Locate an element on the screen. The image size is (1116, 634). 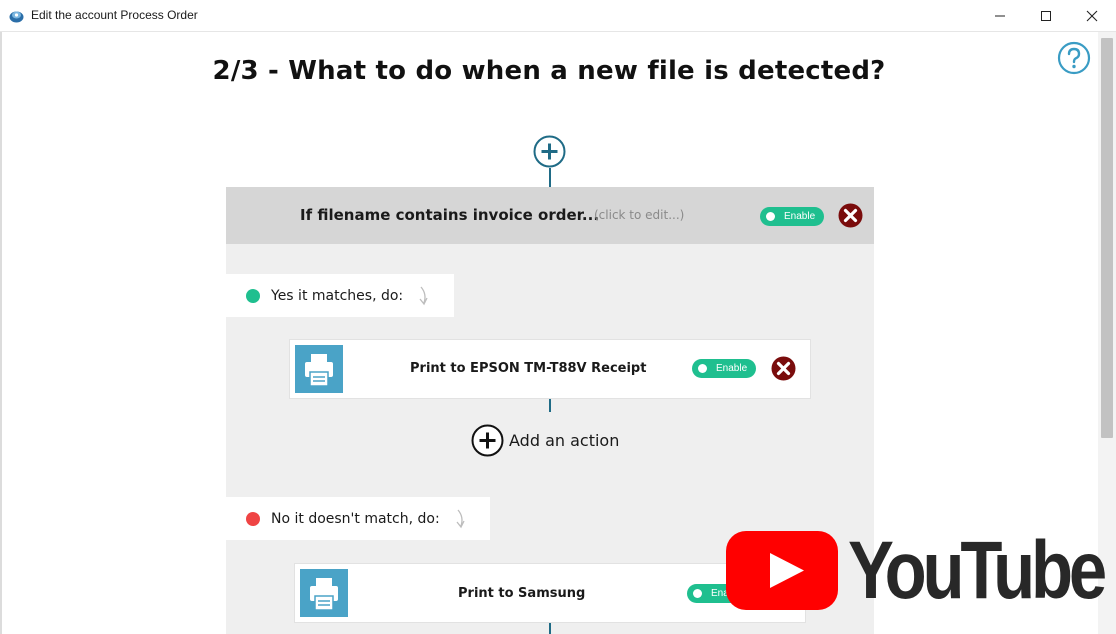
window-titlebar: Edit the account Process Order is located at coordinates (558, 16).